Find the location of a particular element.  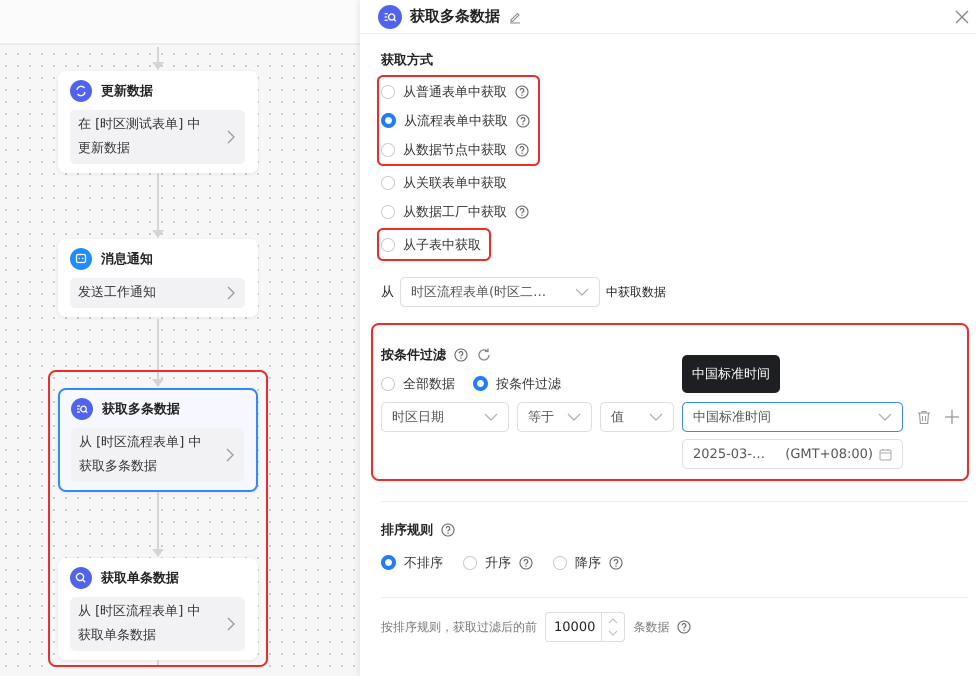

add-icon is located at coordinates (952, 417).